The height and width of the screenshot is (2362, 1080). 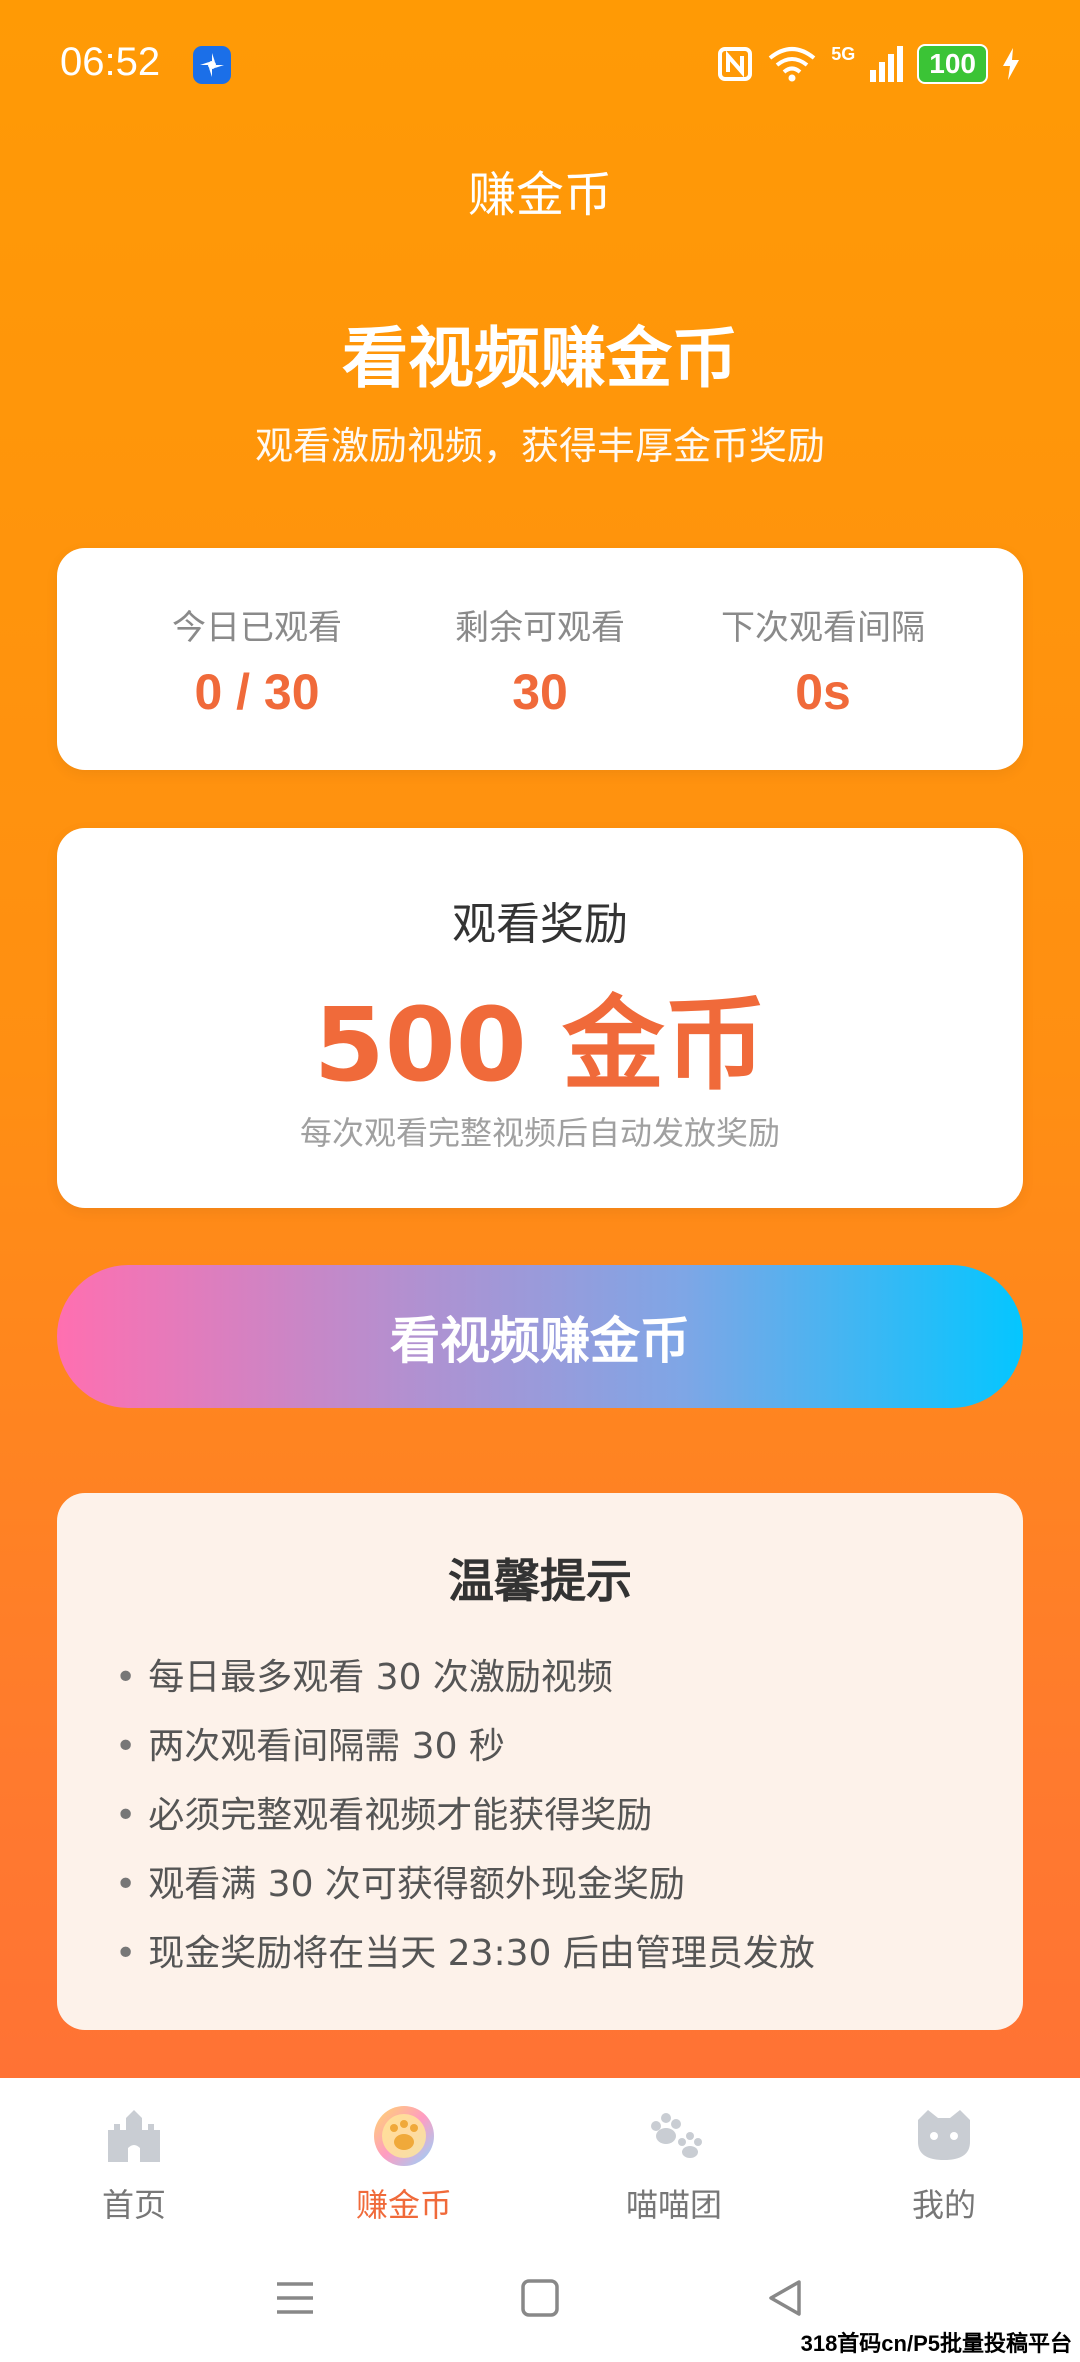 I want to click on status-icons: 5G 100, so click(x=868, y=64).